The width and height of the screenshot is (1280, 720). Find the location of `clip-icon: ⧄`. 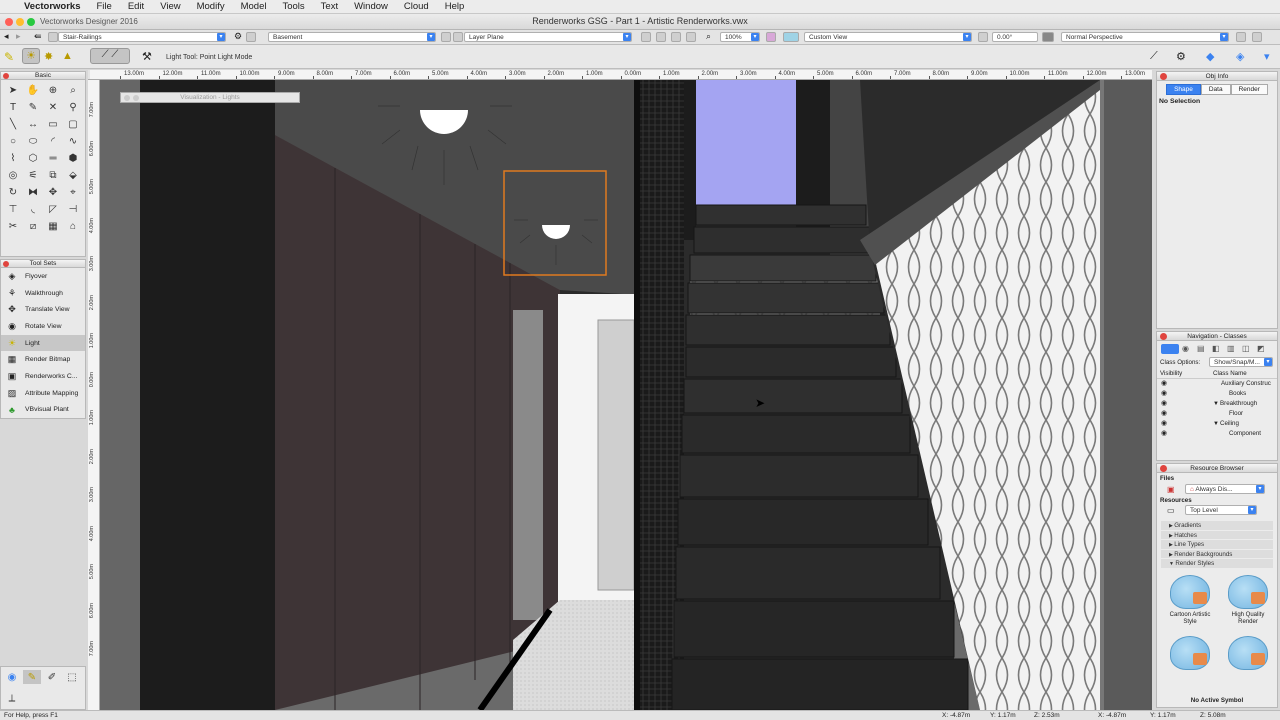

clip-icon: ⧄ is located at coordinates (33, 226).